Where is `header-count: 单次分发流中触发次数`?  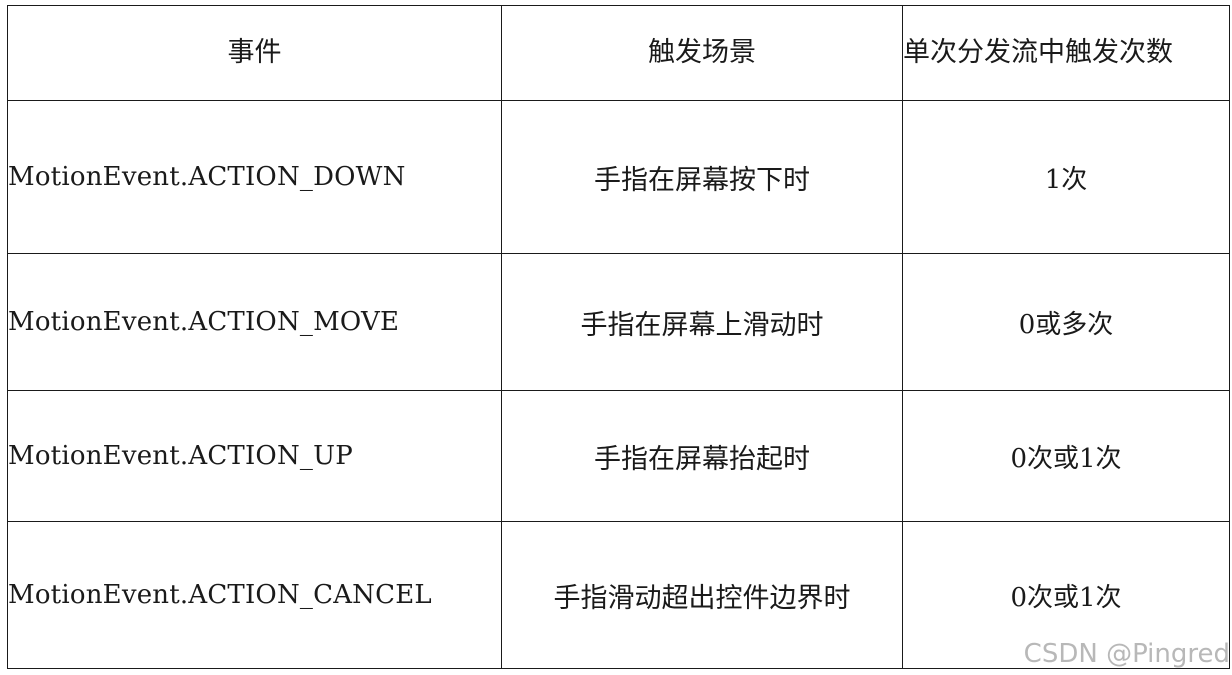
header-count: 单次分发流中触发次数 is located at coordinates (1066, 53).